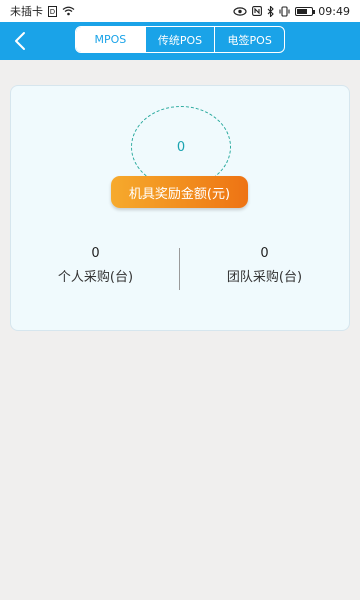  I want to click on nfc-icon, so click(257, 11).